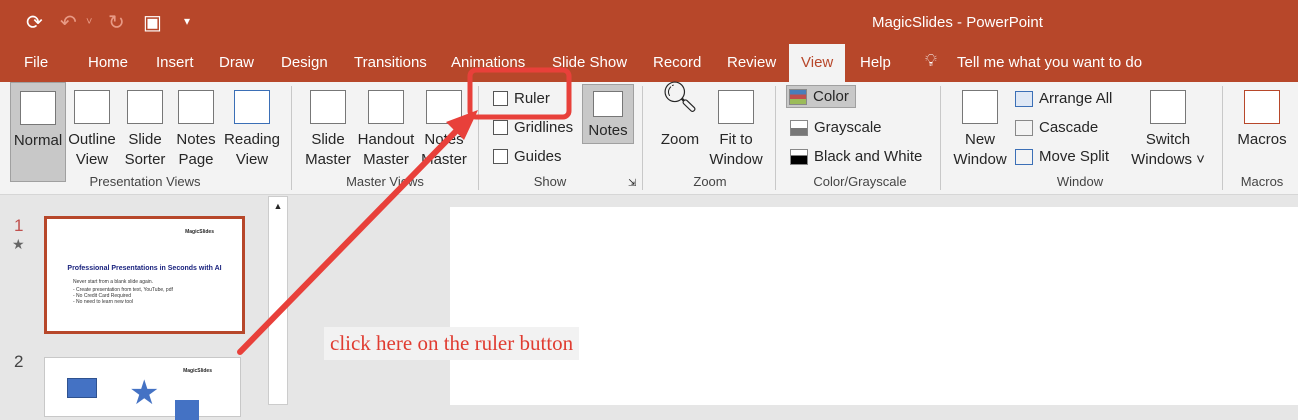  What do you see at coordinates (519, 93) in the screenshot?
I see `highlight-box` at bounding box center [519, 93].